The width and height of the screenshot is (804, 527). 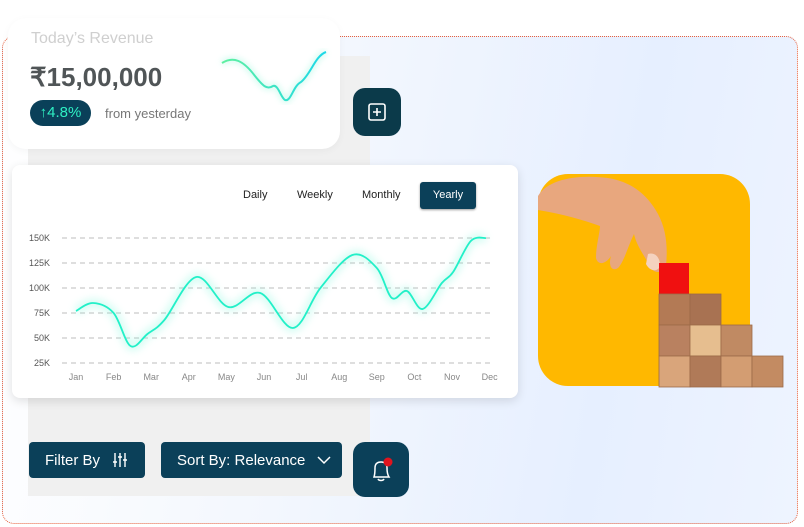 I want to click on x-tick-label: Oct, so click(x=414, y=377).